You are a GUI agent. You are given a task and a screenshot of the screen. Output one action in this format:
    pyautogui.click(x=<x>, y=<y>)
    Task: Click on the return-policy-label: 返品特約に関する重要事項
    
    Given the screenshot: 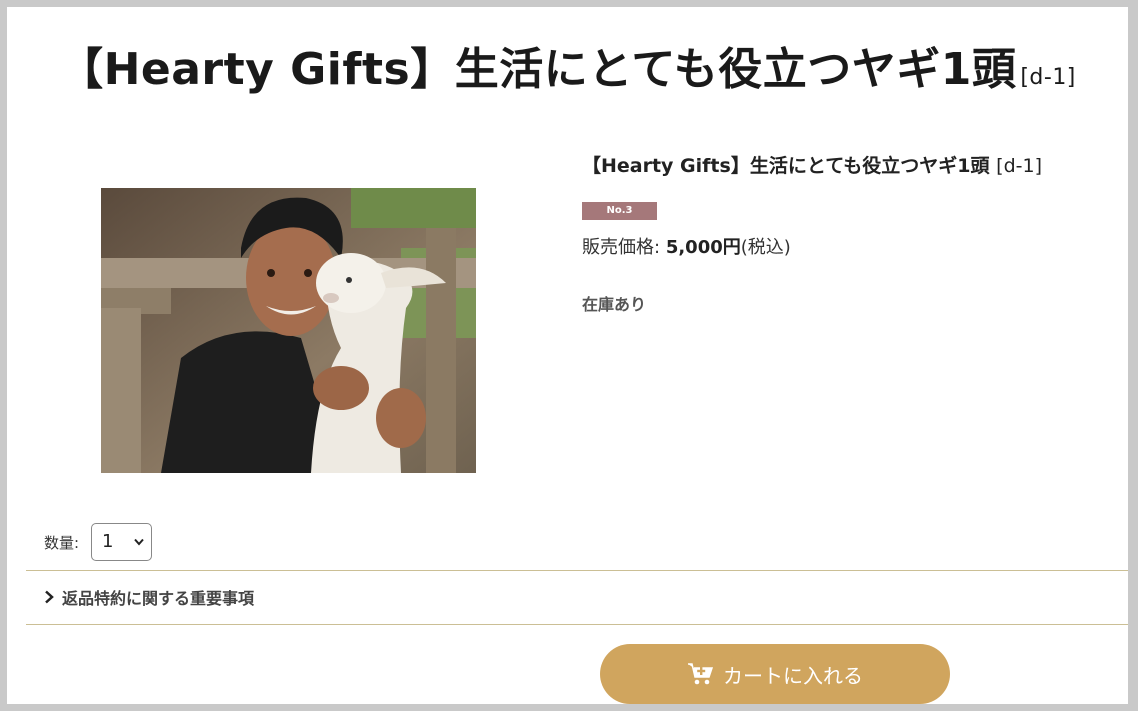 What is the action you would take?
    pyautogui.click(x=158, y=598)
    